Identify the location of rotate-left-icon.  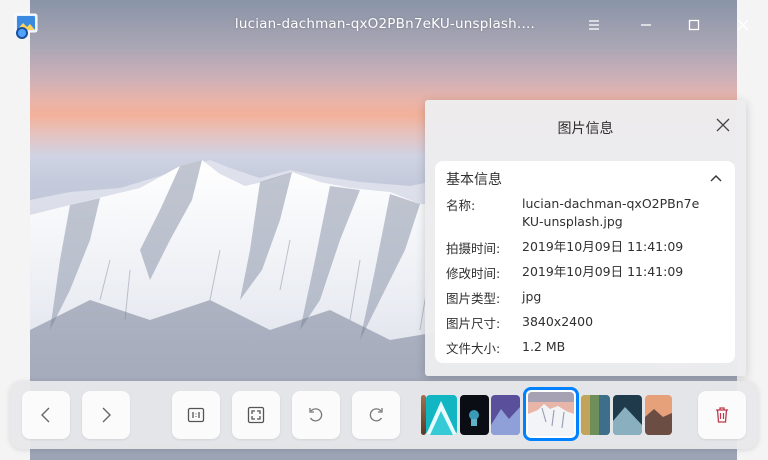
(316, 415).